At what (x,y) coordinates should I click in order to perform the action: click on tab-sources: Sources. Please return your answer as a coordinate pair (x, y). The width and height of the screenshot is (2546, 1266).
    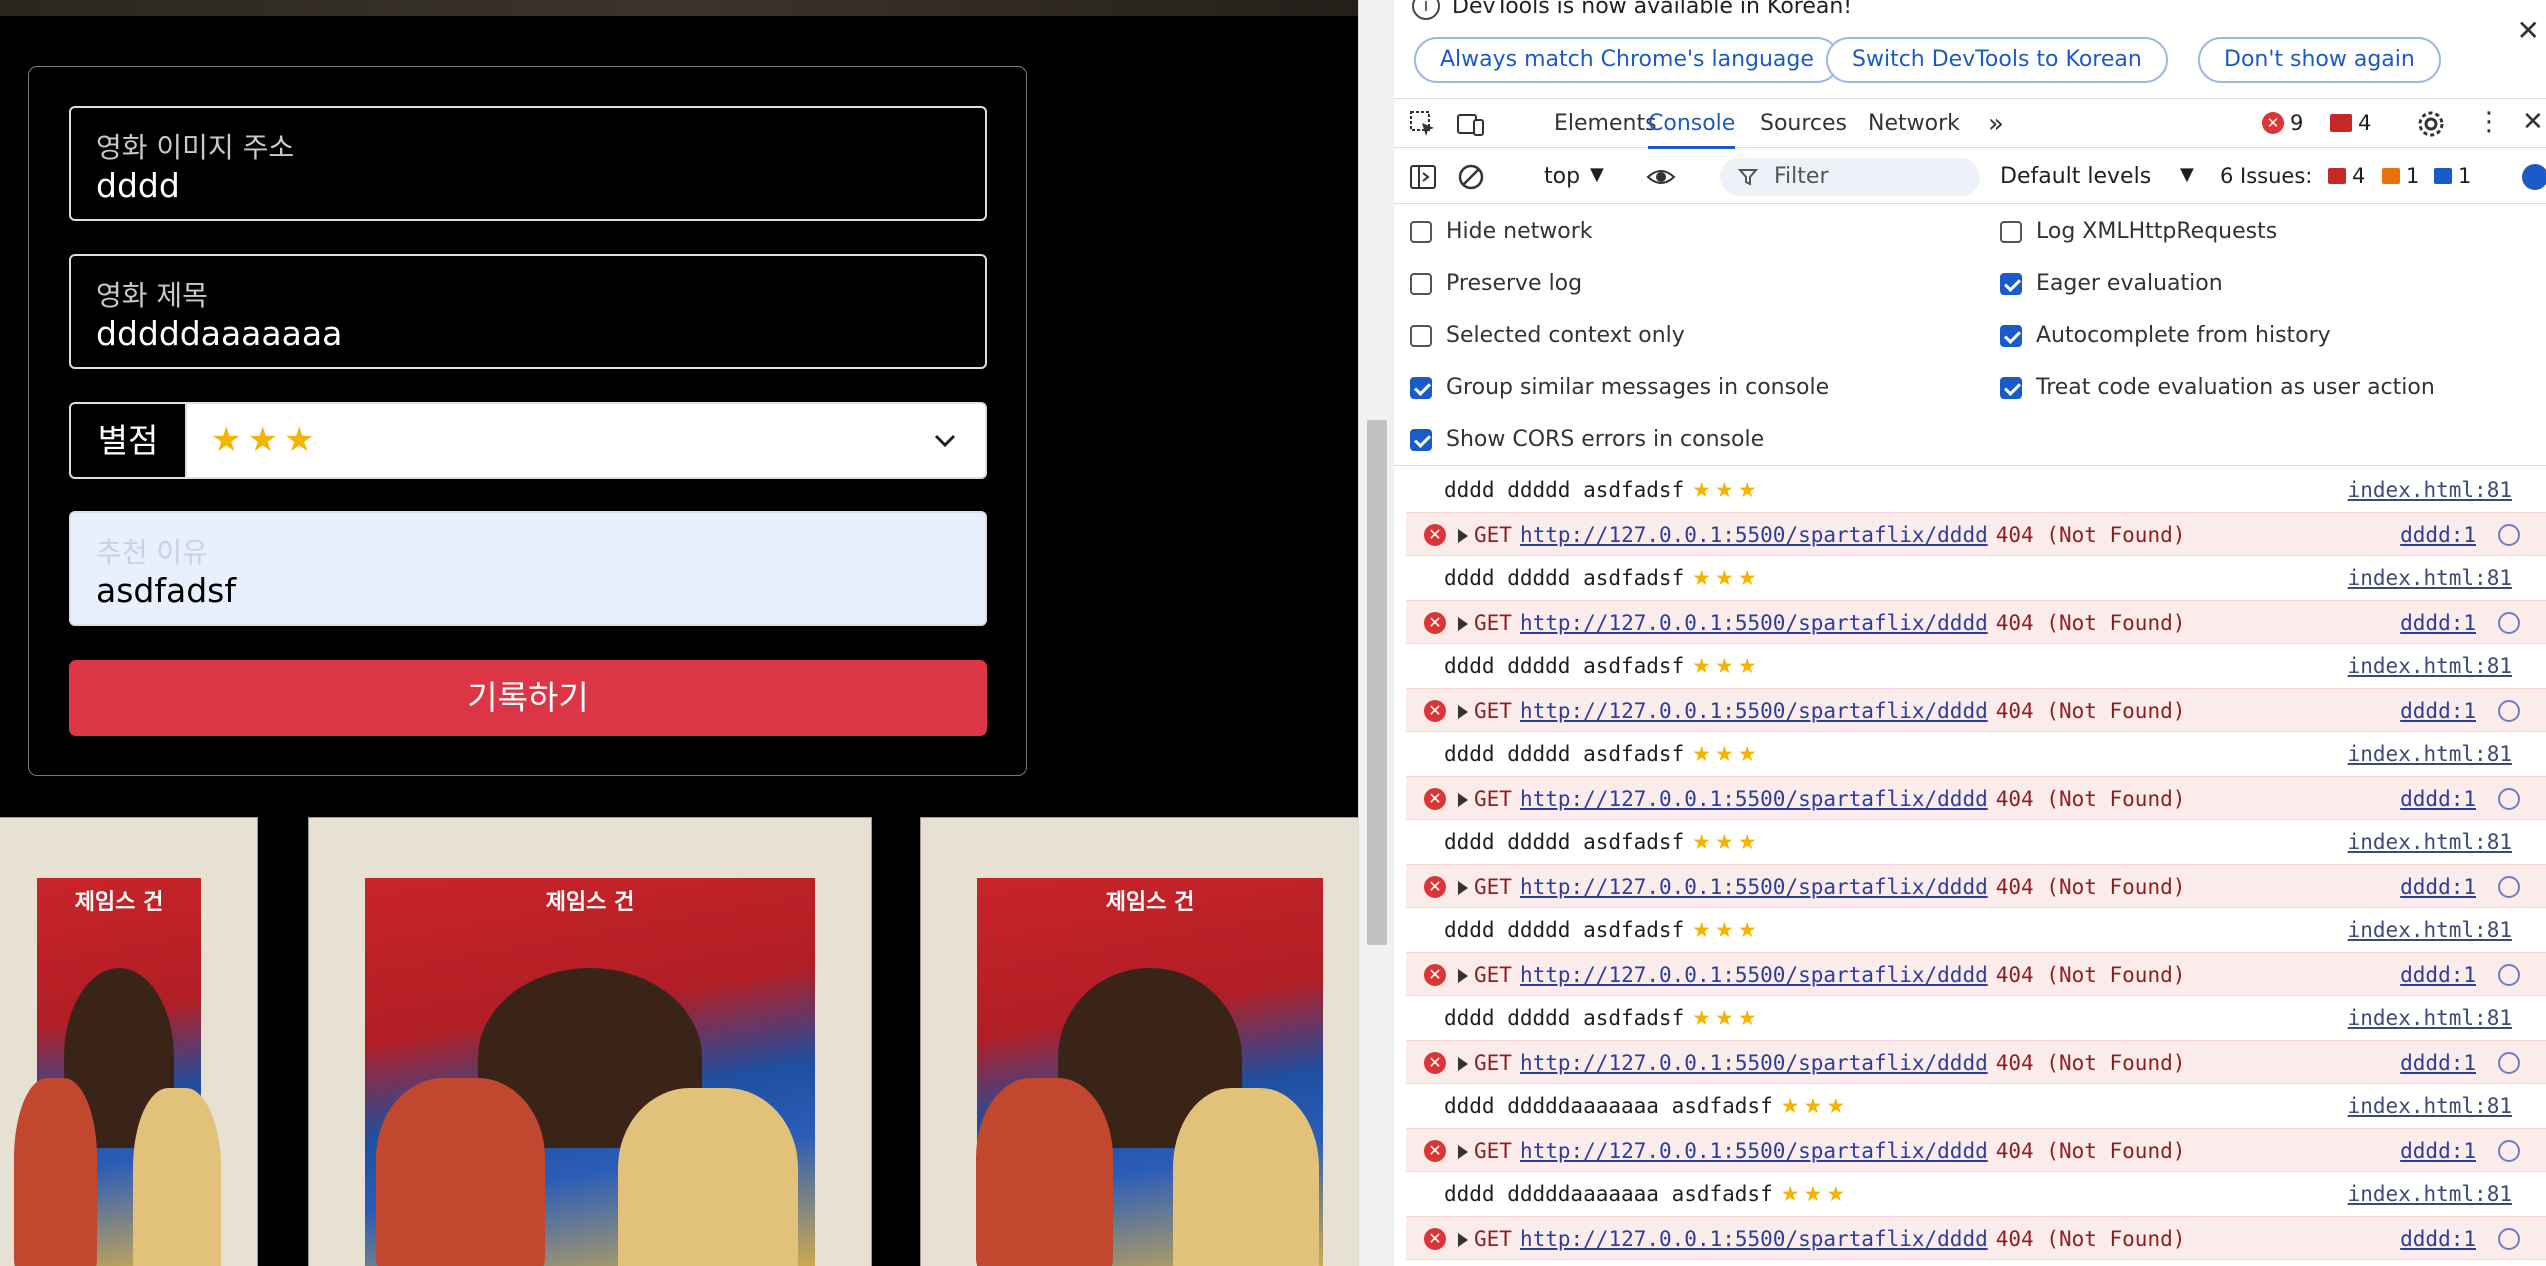
    Looking at the image, I should click on (1803, 124).